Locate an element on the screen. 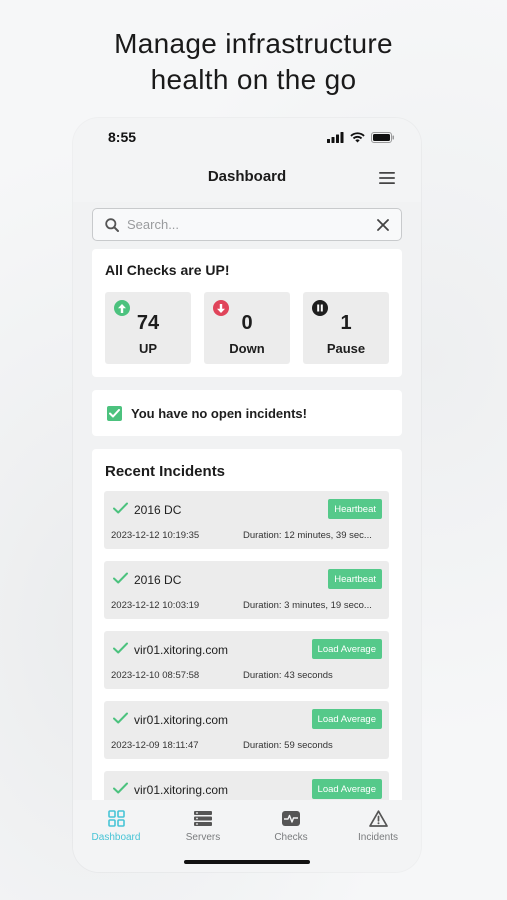 This screenshot has width=507, height=900. bottom-tab-bar: Dashboard Servers Checks Incidents is located at coordinates (247, 836).